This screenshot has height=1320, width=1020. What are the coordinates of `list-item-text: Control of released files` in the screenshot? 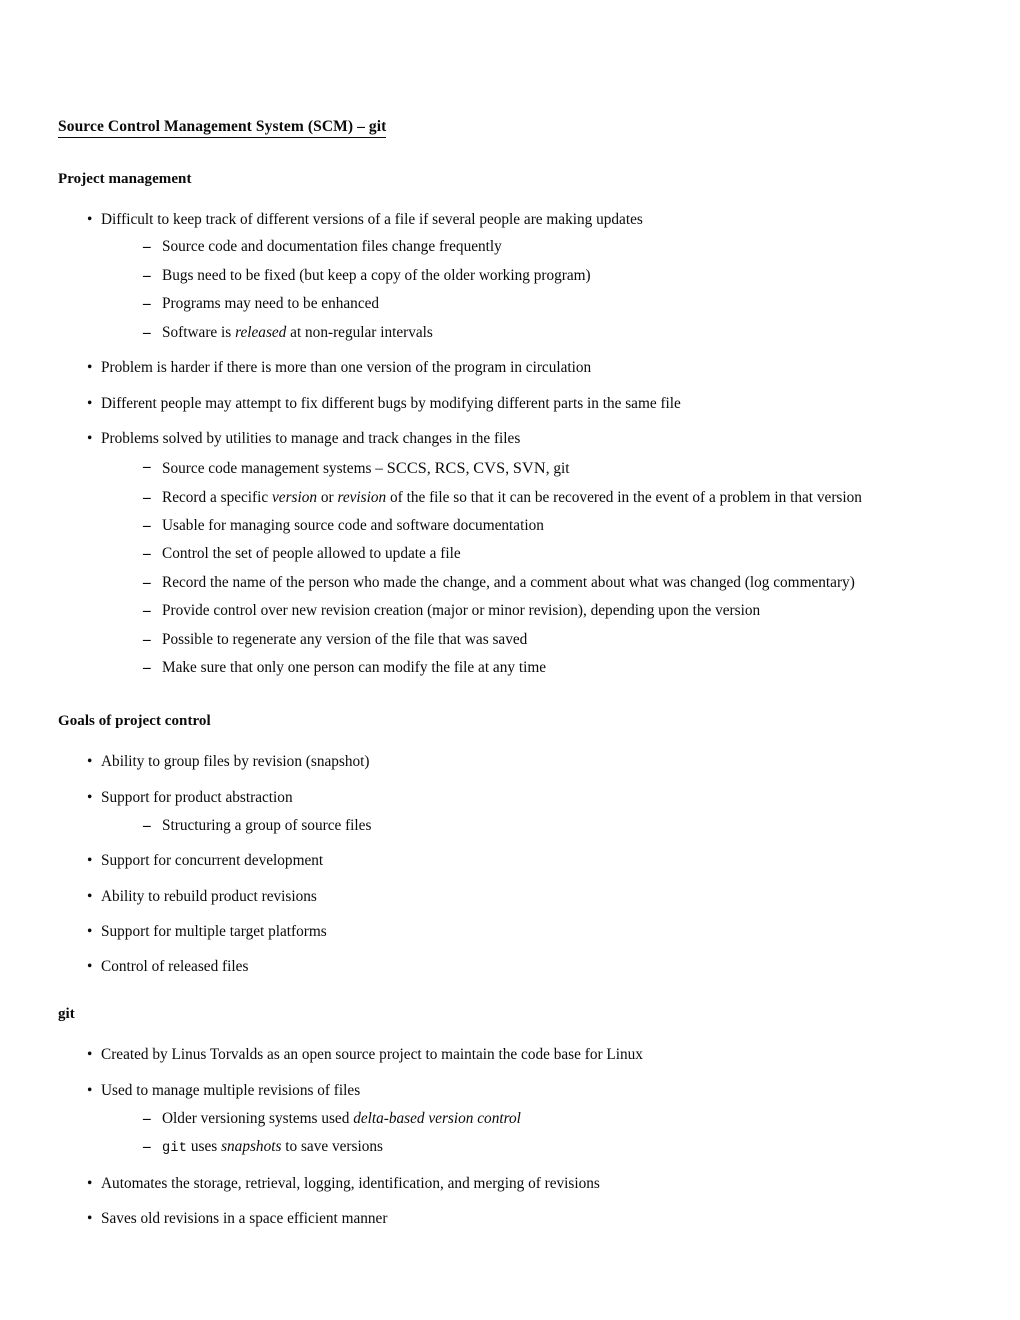 It's located at (175, 967).